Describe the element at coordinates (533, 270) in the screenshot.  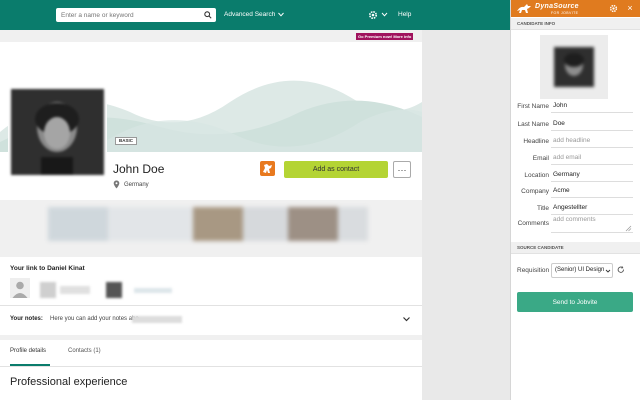
I see `requisition-label: Requisition` at that location.